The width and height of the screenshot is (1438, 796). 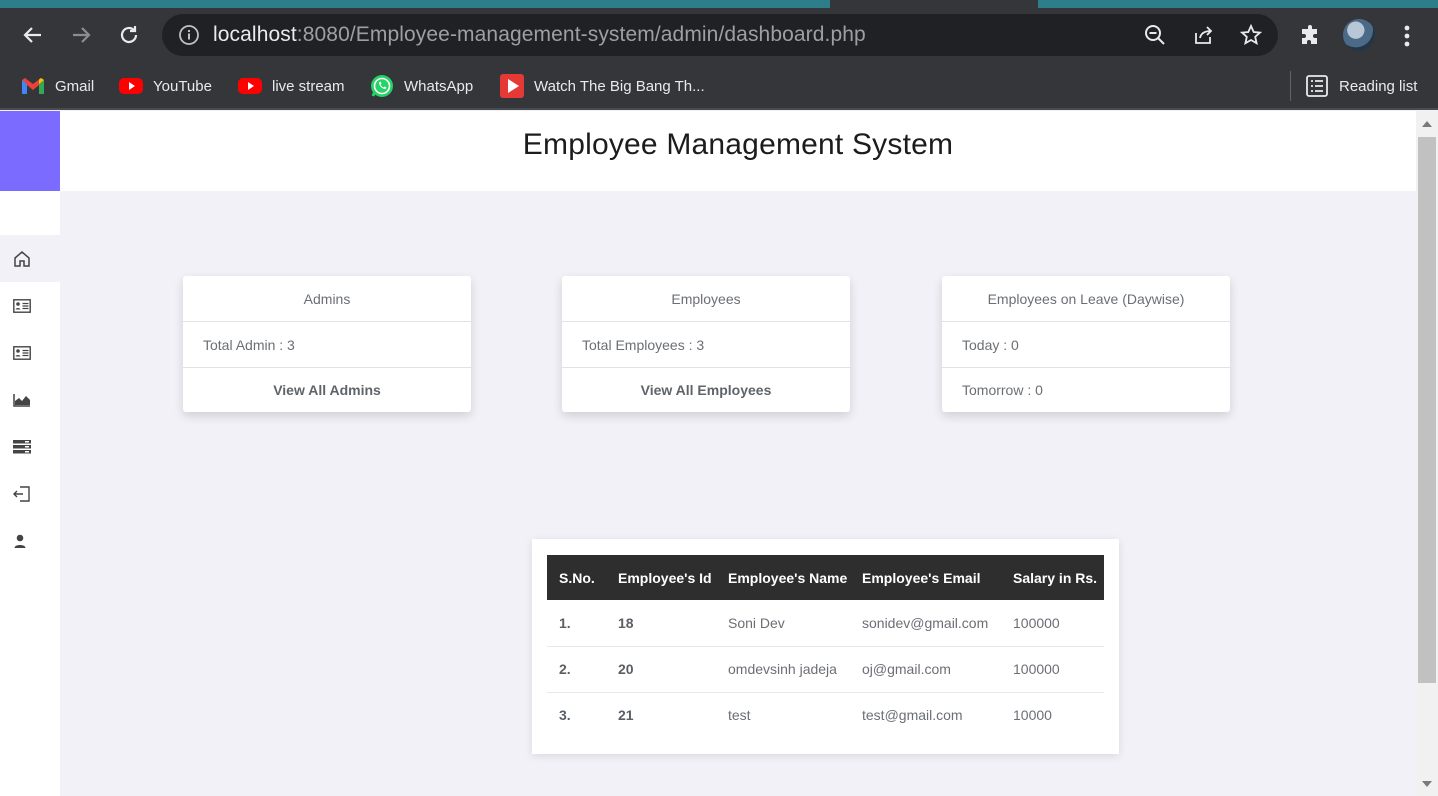 What do you see at coordinates (1317, 86) in the screenshot?
I see `reading-list-icon` at bounding box center [1317, 86].